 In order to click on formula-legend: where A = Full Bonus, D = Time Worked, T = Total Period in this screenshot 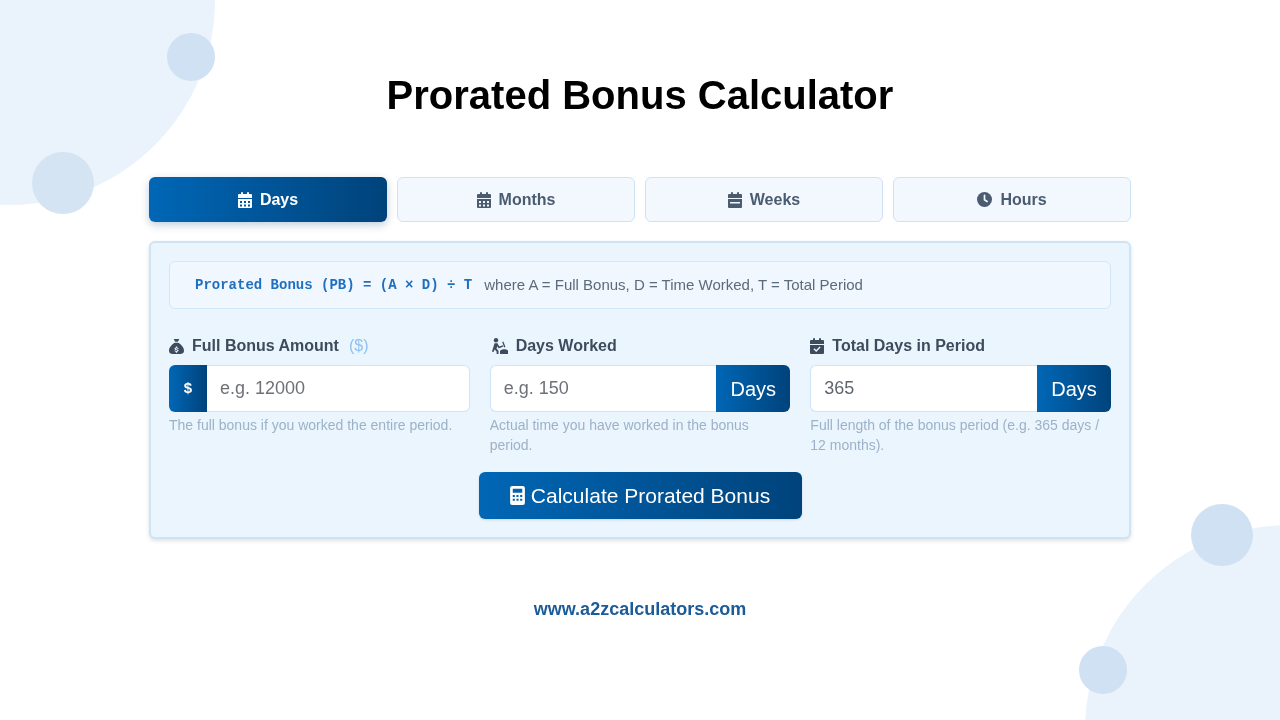, I will do `click(673, 285)`.